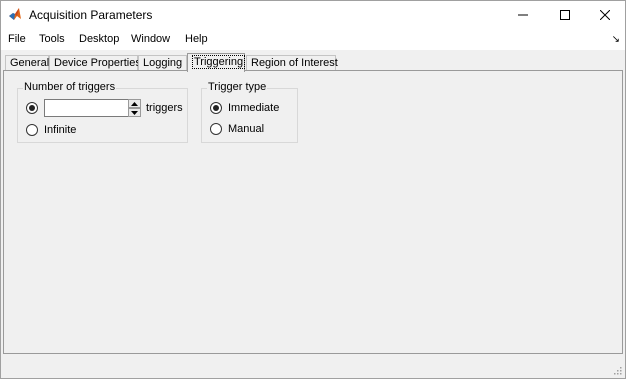 Image resolution: width=626 pixels, height=379 pixels. I want to click on menu-file: File, so click(17, 39).